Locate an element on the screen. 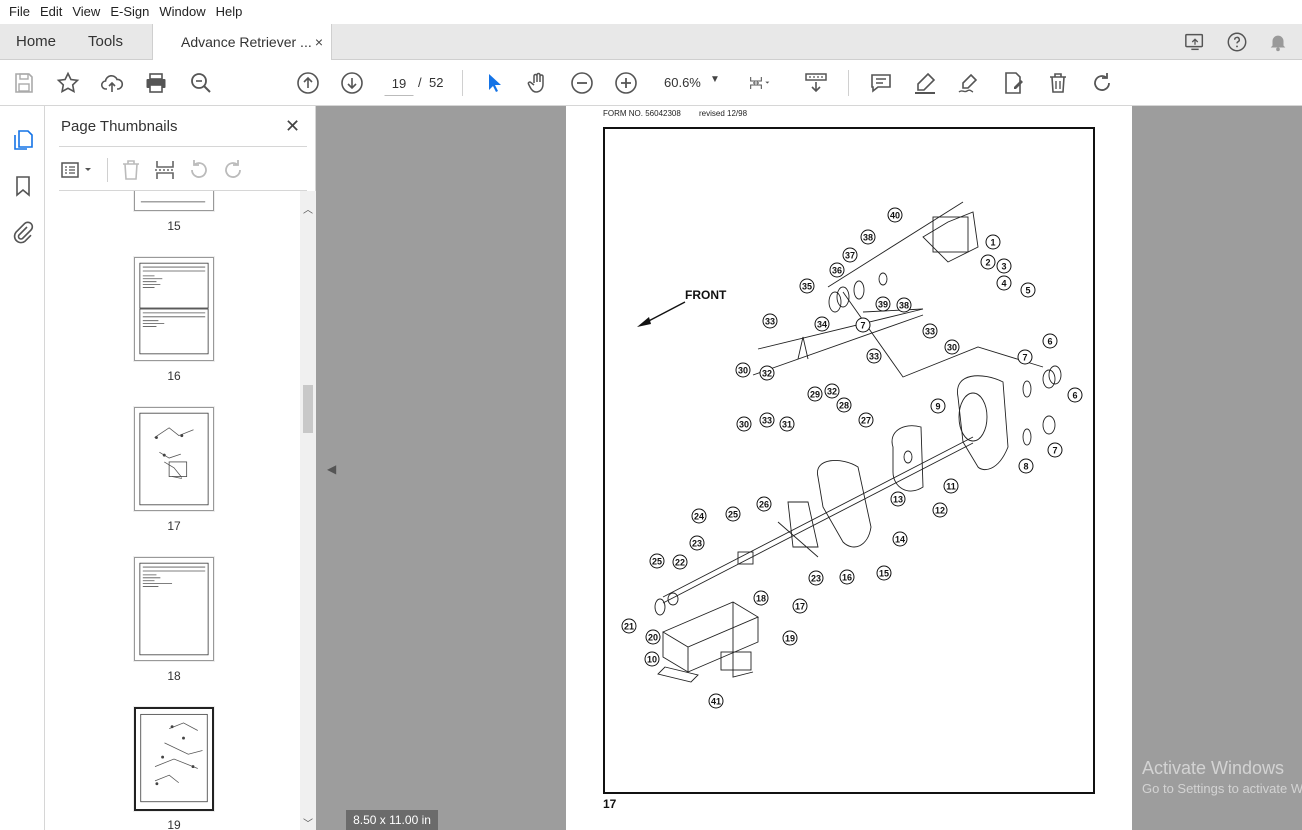 The height and width of the screenshot is (830, 1302). thumbnail-label: 15 is located at coordinates (174, 226).